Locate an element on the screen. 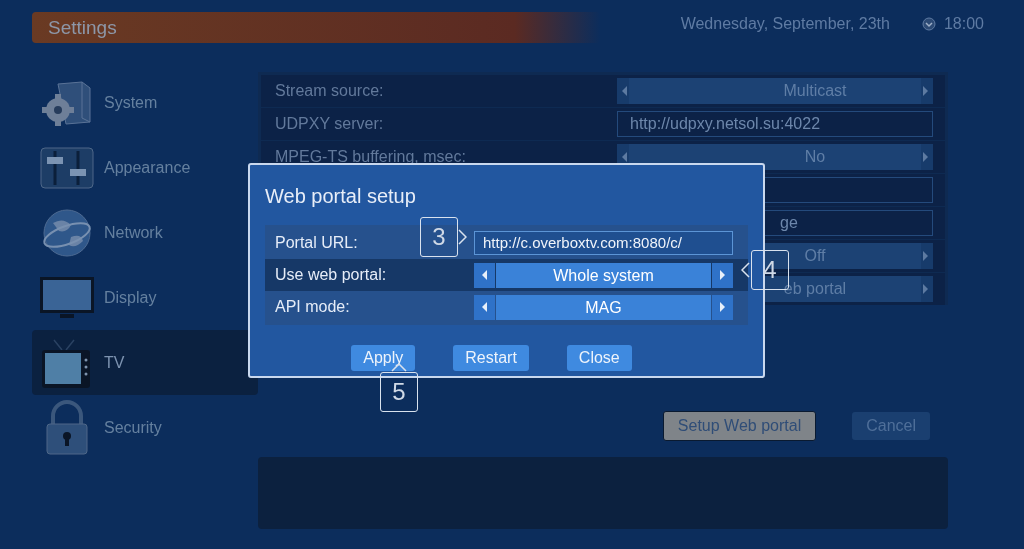  sidebar-item: Appearance is located at coordinates (145, 167).